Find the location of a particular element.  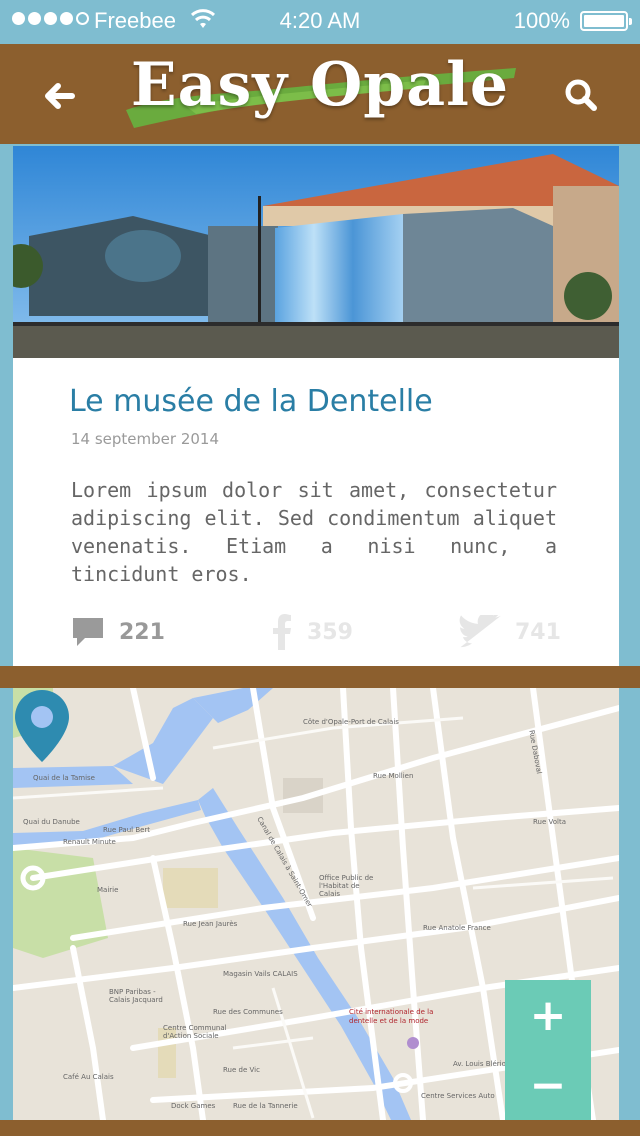

twitter-stat: 741 is located at coordinates (510, 632).